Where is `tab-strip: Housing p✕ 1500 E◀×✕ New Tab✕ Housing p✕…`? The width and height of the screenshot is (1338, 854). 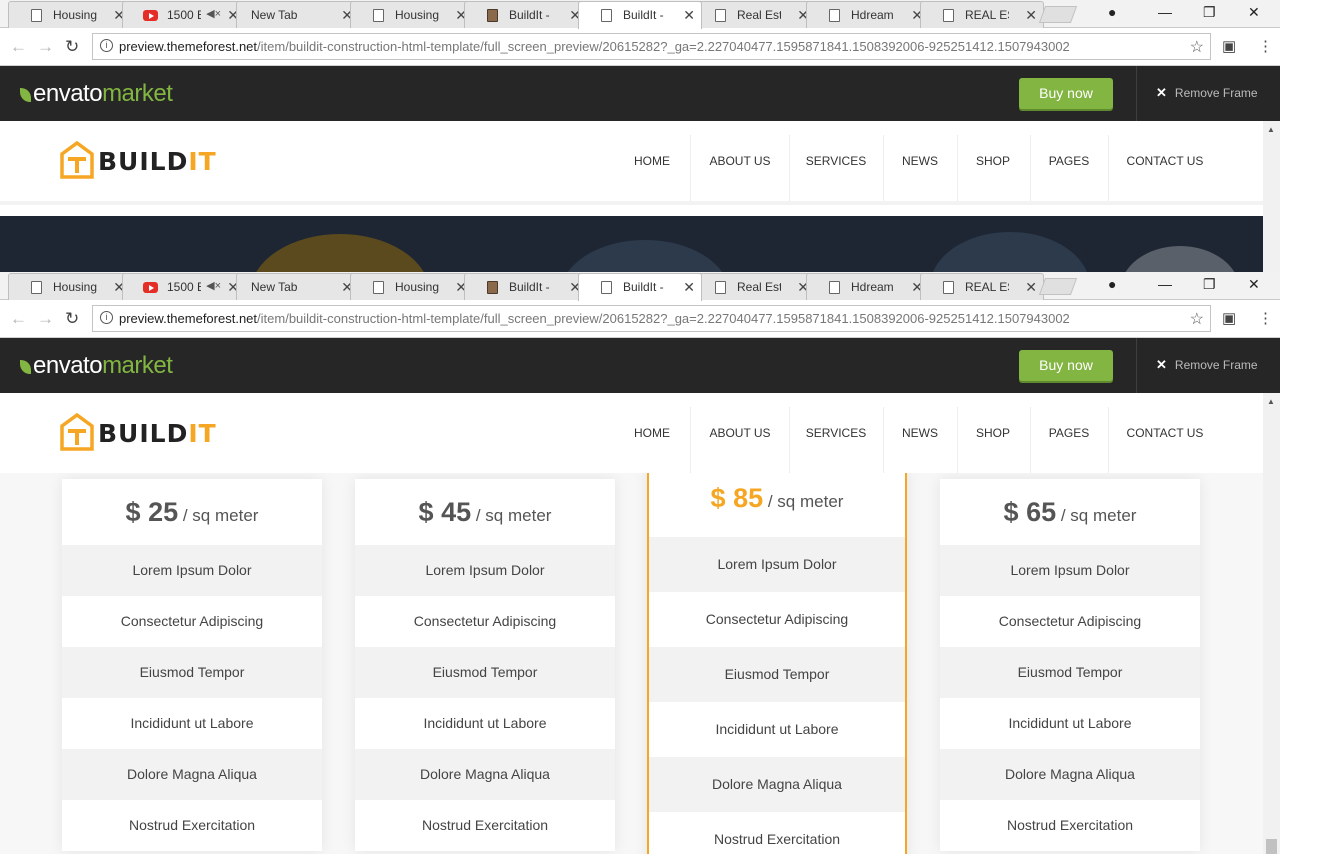 tab-strip: Housing p✕ 1500 E◀×✕ New Tab✕ Housing p✕… is located at coordinates (640, 286).